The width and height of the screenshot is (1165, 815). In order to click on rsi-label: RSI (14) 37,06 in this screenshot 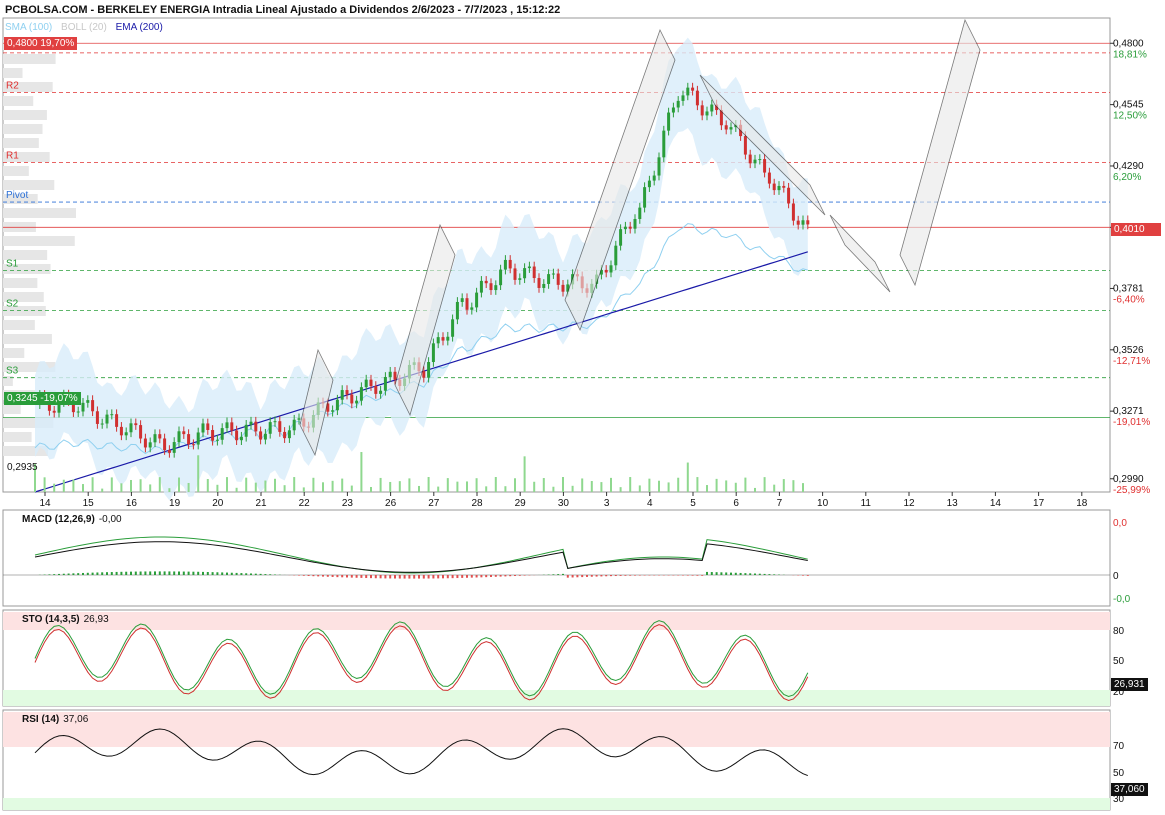, I will do `click(55, 719)`.